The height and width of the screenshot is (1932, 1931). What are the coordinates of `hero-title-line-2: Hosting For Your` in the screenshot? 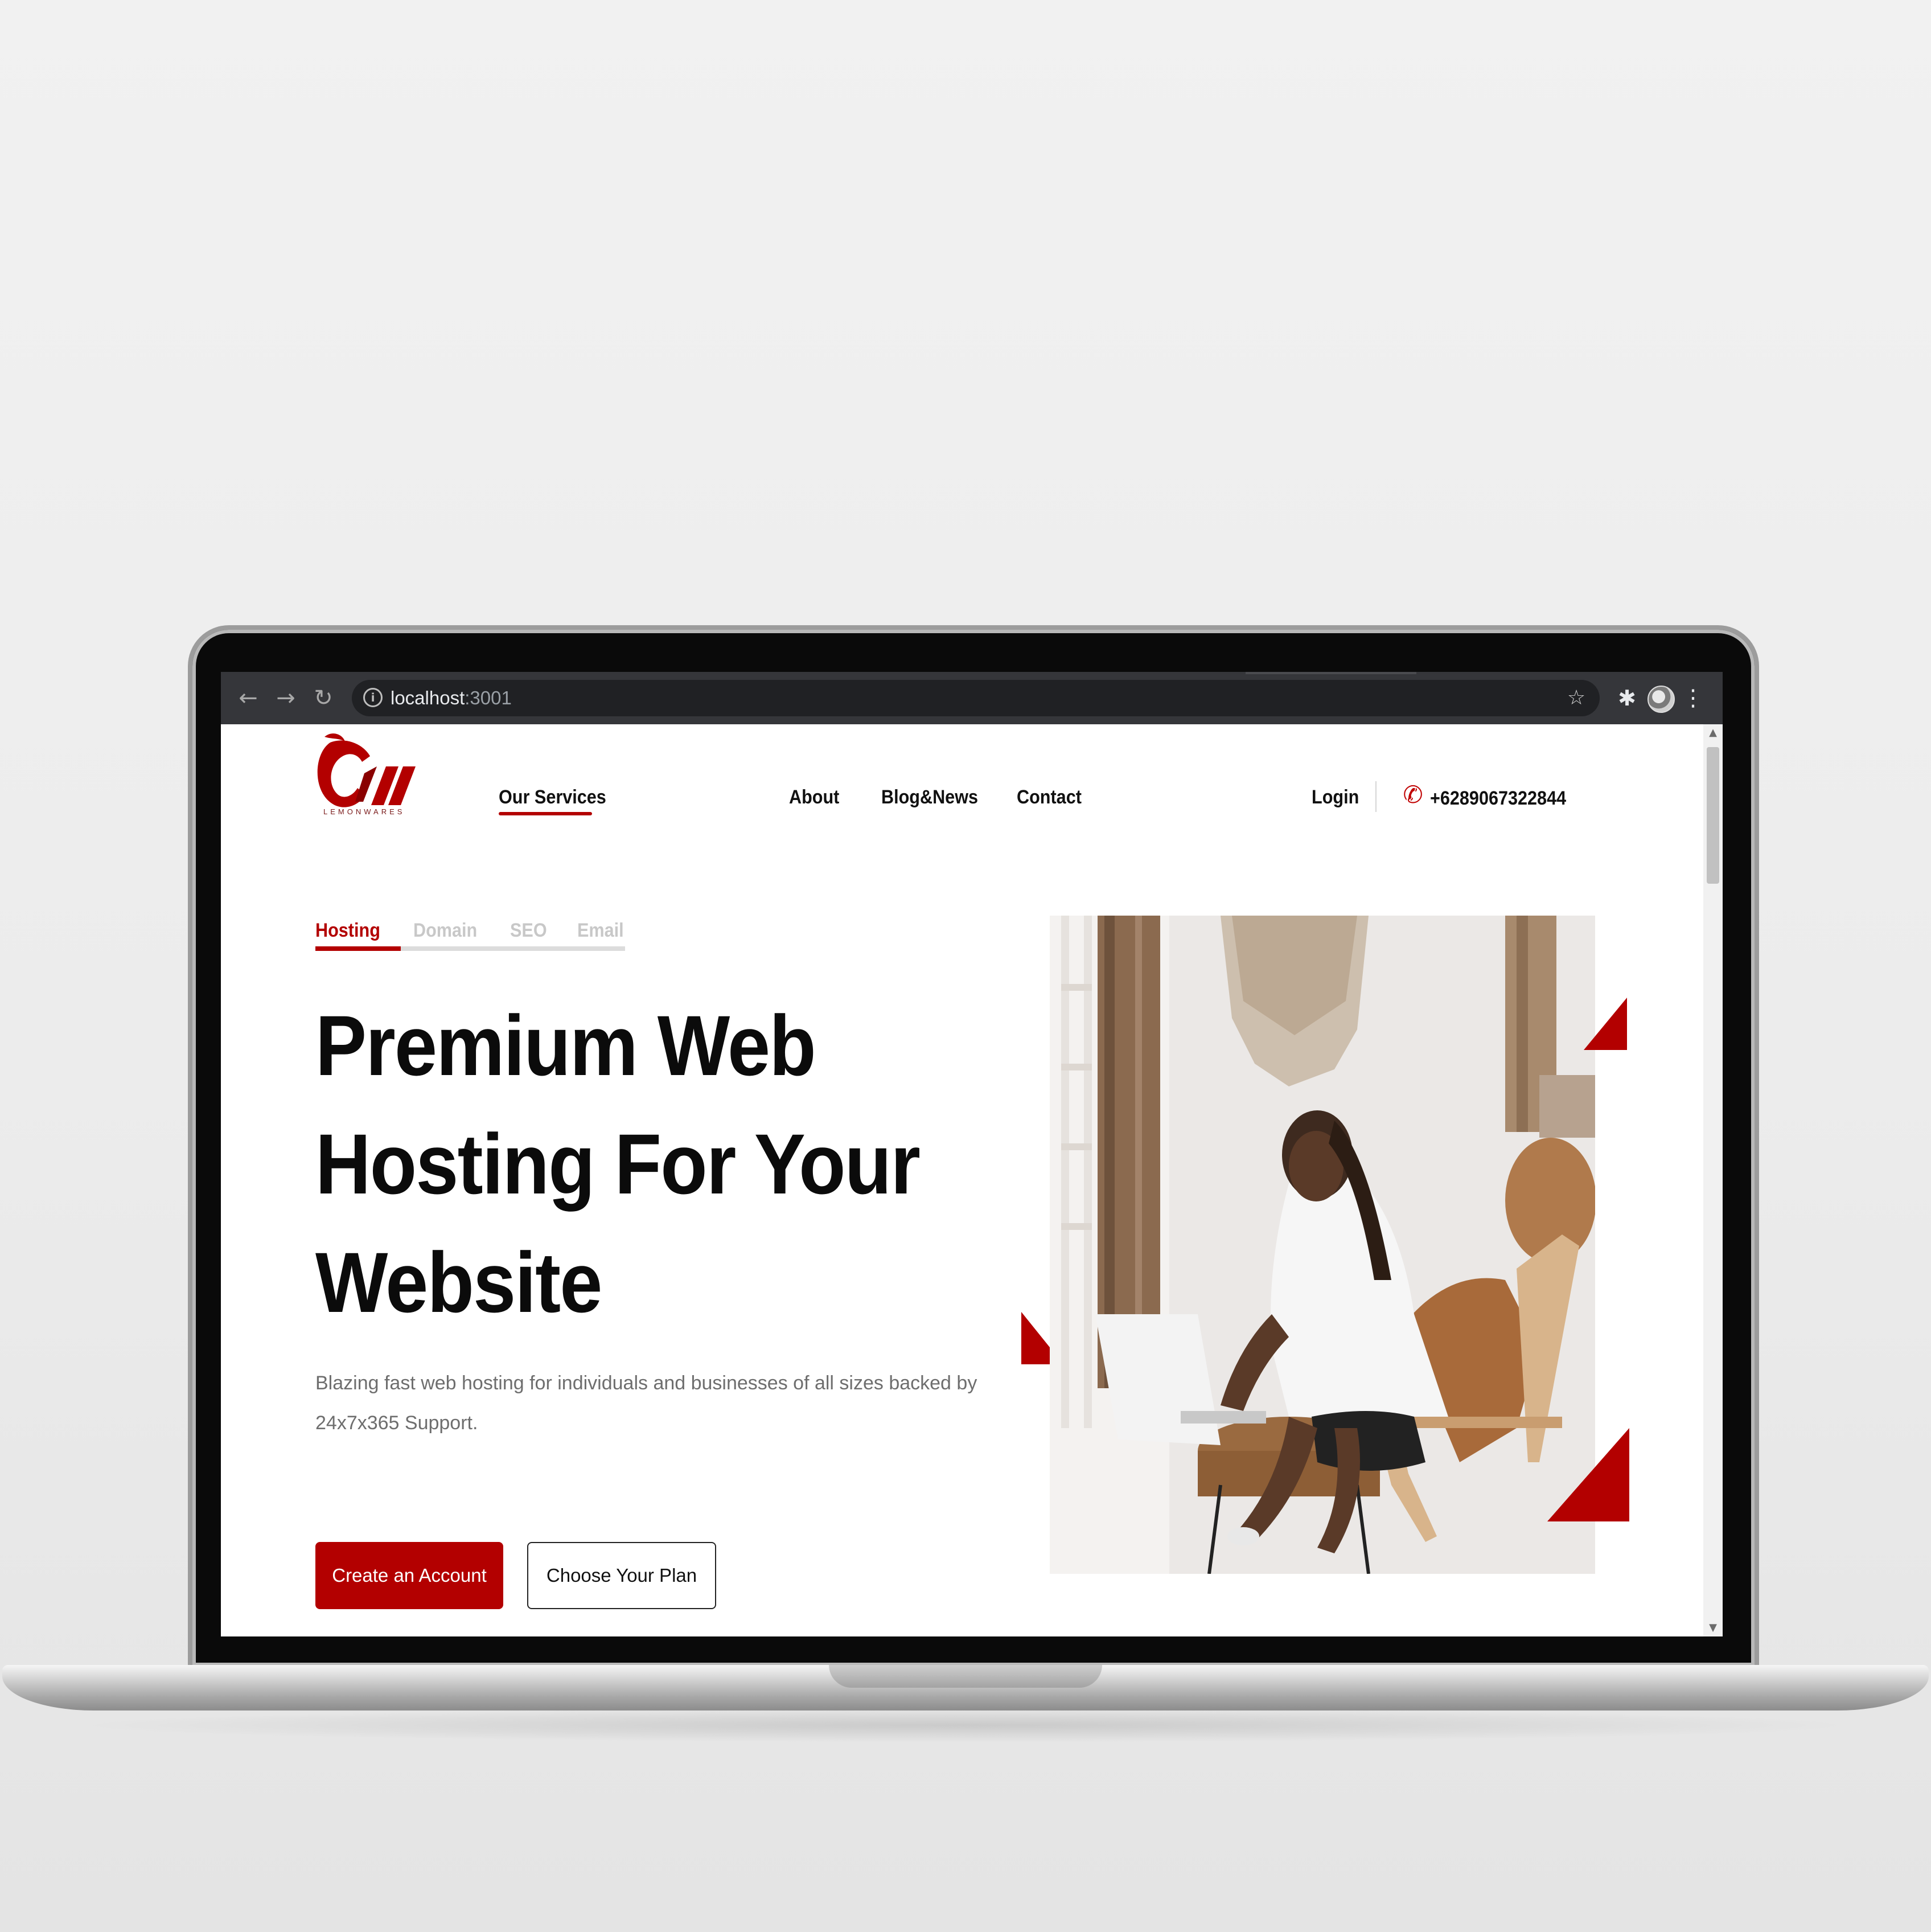 It's located at (618, 1164).